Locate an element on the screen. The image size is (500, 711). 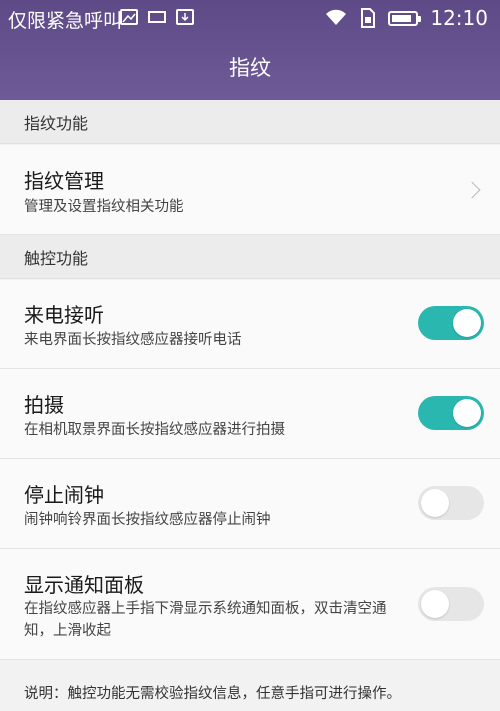
stop-alarm-subtitle: 闹钟响铃界面长按指纹感应器停止闹钟 is located at coordinates (147, 520).